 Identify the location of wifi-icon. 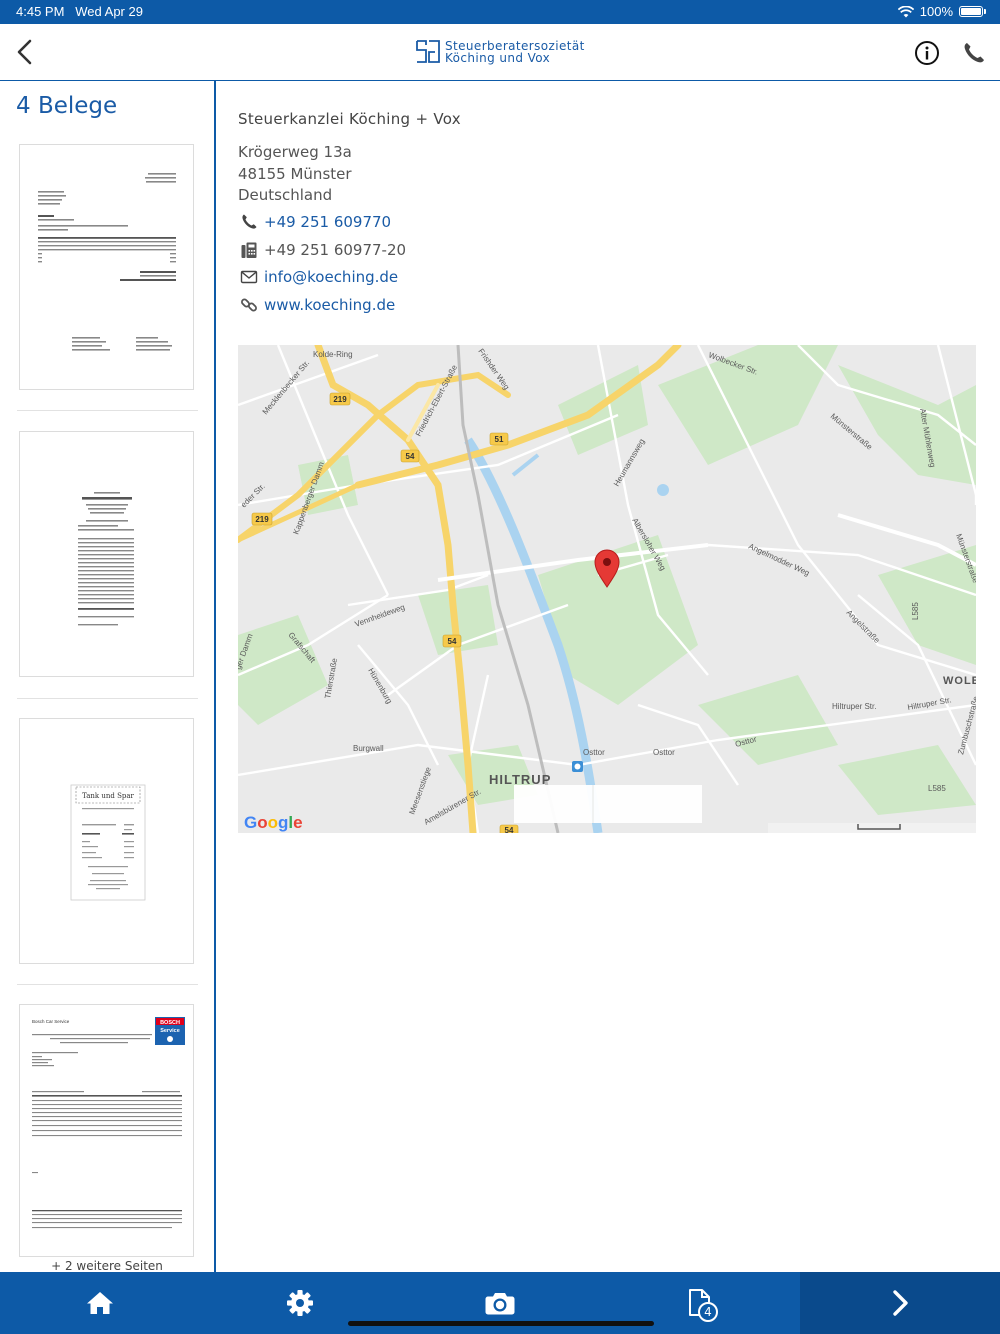
(905, 11).